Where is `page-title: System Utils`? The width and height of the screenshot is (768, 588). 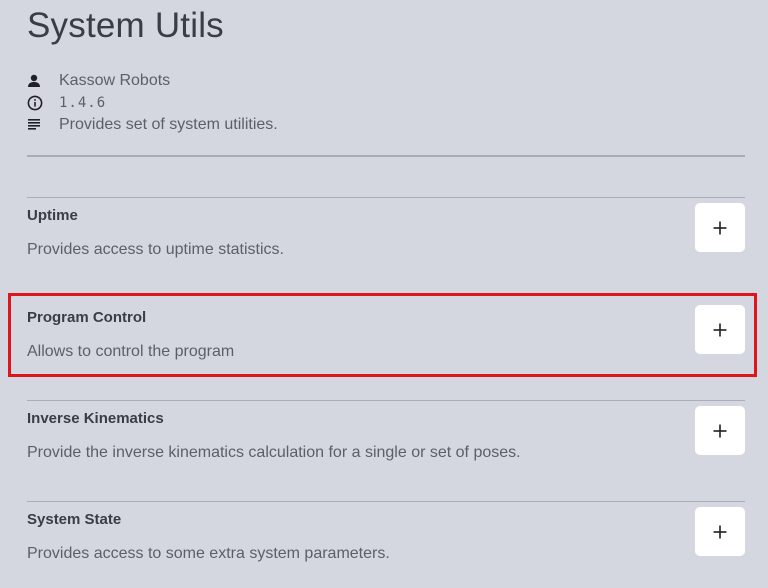 page-title: System Utils is located at coordinates (125, 25).